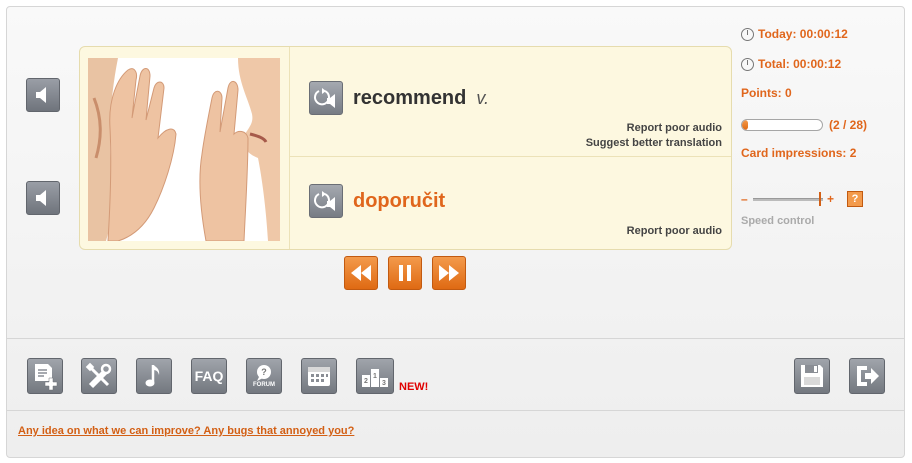 Image resolution: width=912 pixels, height=463 pixels. Describe the element at coordinates (264, 385) in the screenshot. I see `forum-label: FORUM` at that location.